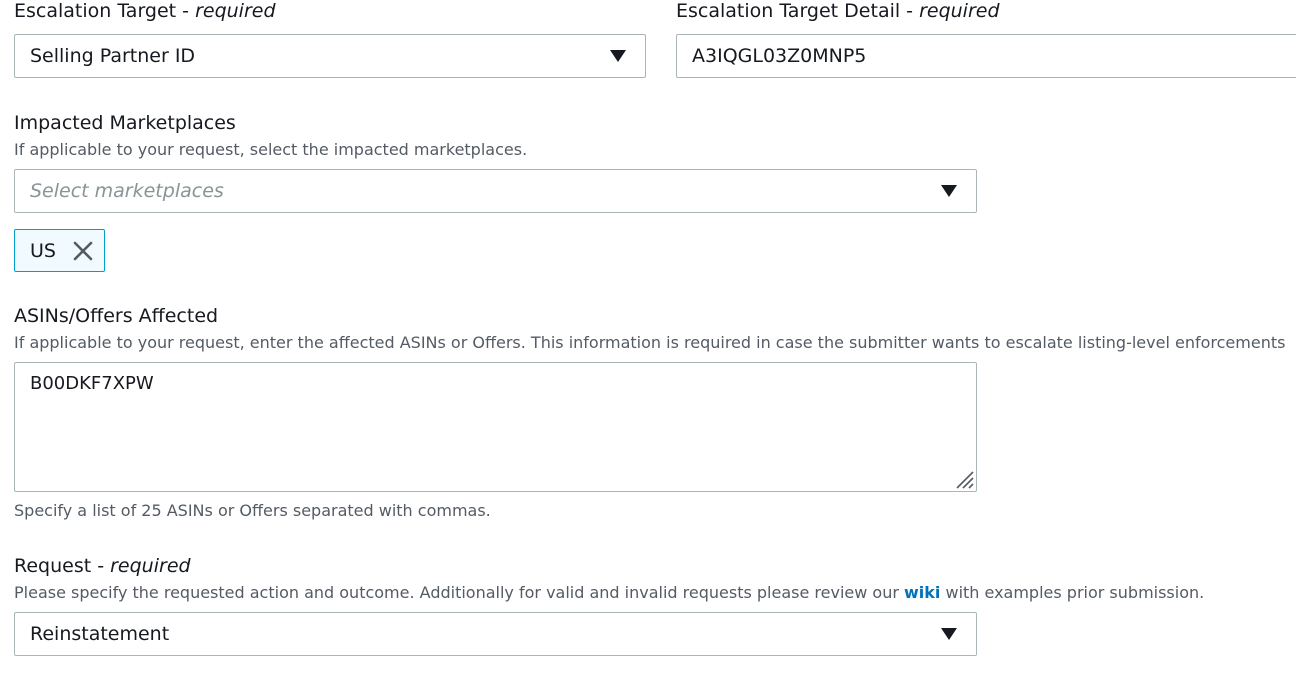 This screenshot has height=677, width=1296. I want to click on impacted-marketplaces-label: Impacted Marketplaces, so click(125, 123).